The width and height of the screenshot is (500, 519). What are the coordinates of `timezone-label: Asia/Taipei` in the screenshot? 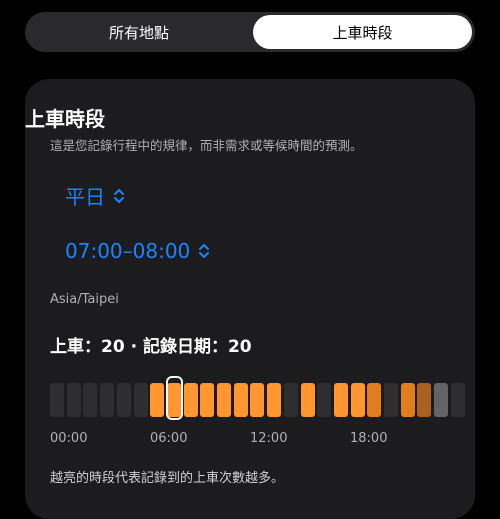 It's located at (84, 299).